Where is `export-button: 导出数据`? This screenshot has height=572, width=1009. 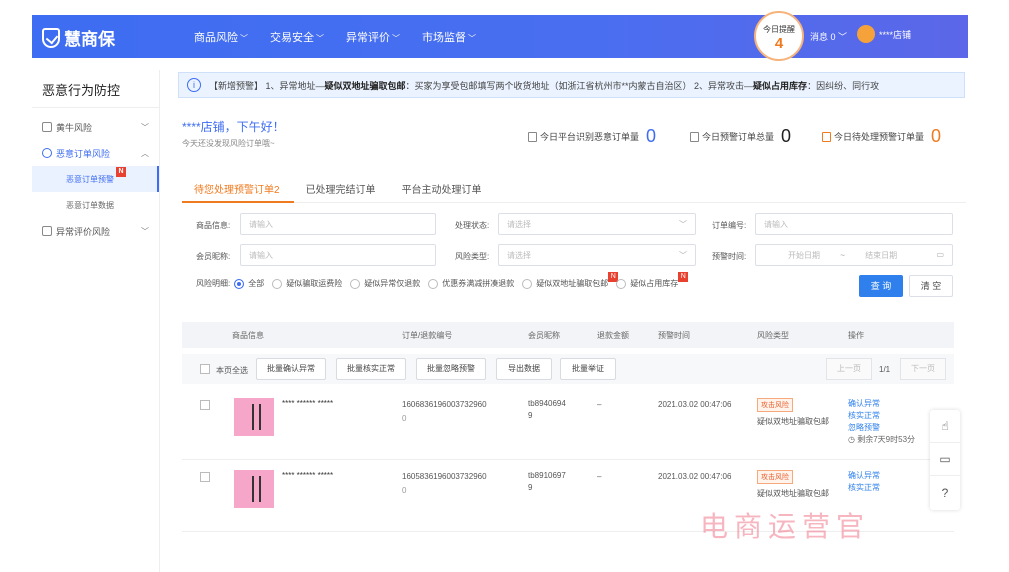
export-button: 导出数据 is located at coordinates (524, 369).